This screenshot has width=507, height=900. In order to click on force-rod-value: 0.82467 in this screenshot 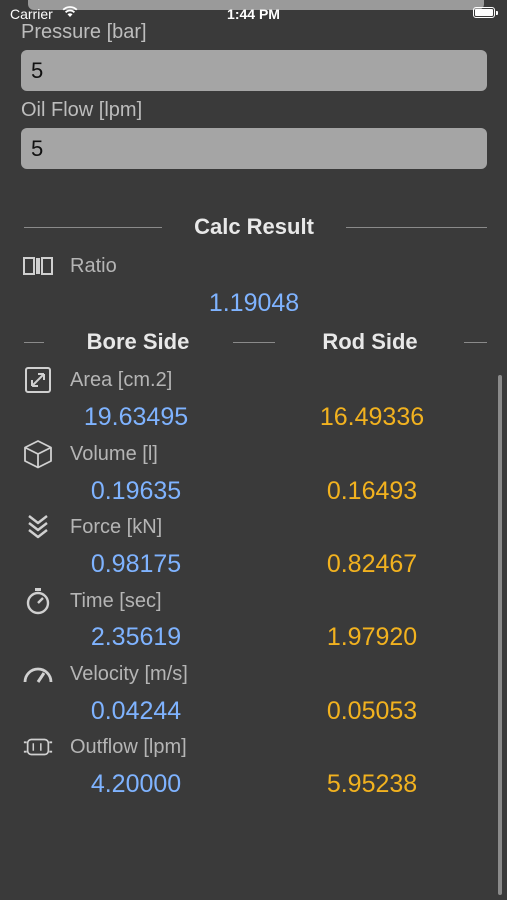, I will do `click(372, 564)`.